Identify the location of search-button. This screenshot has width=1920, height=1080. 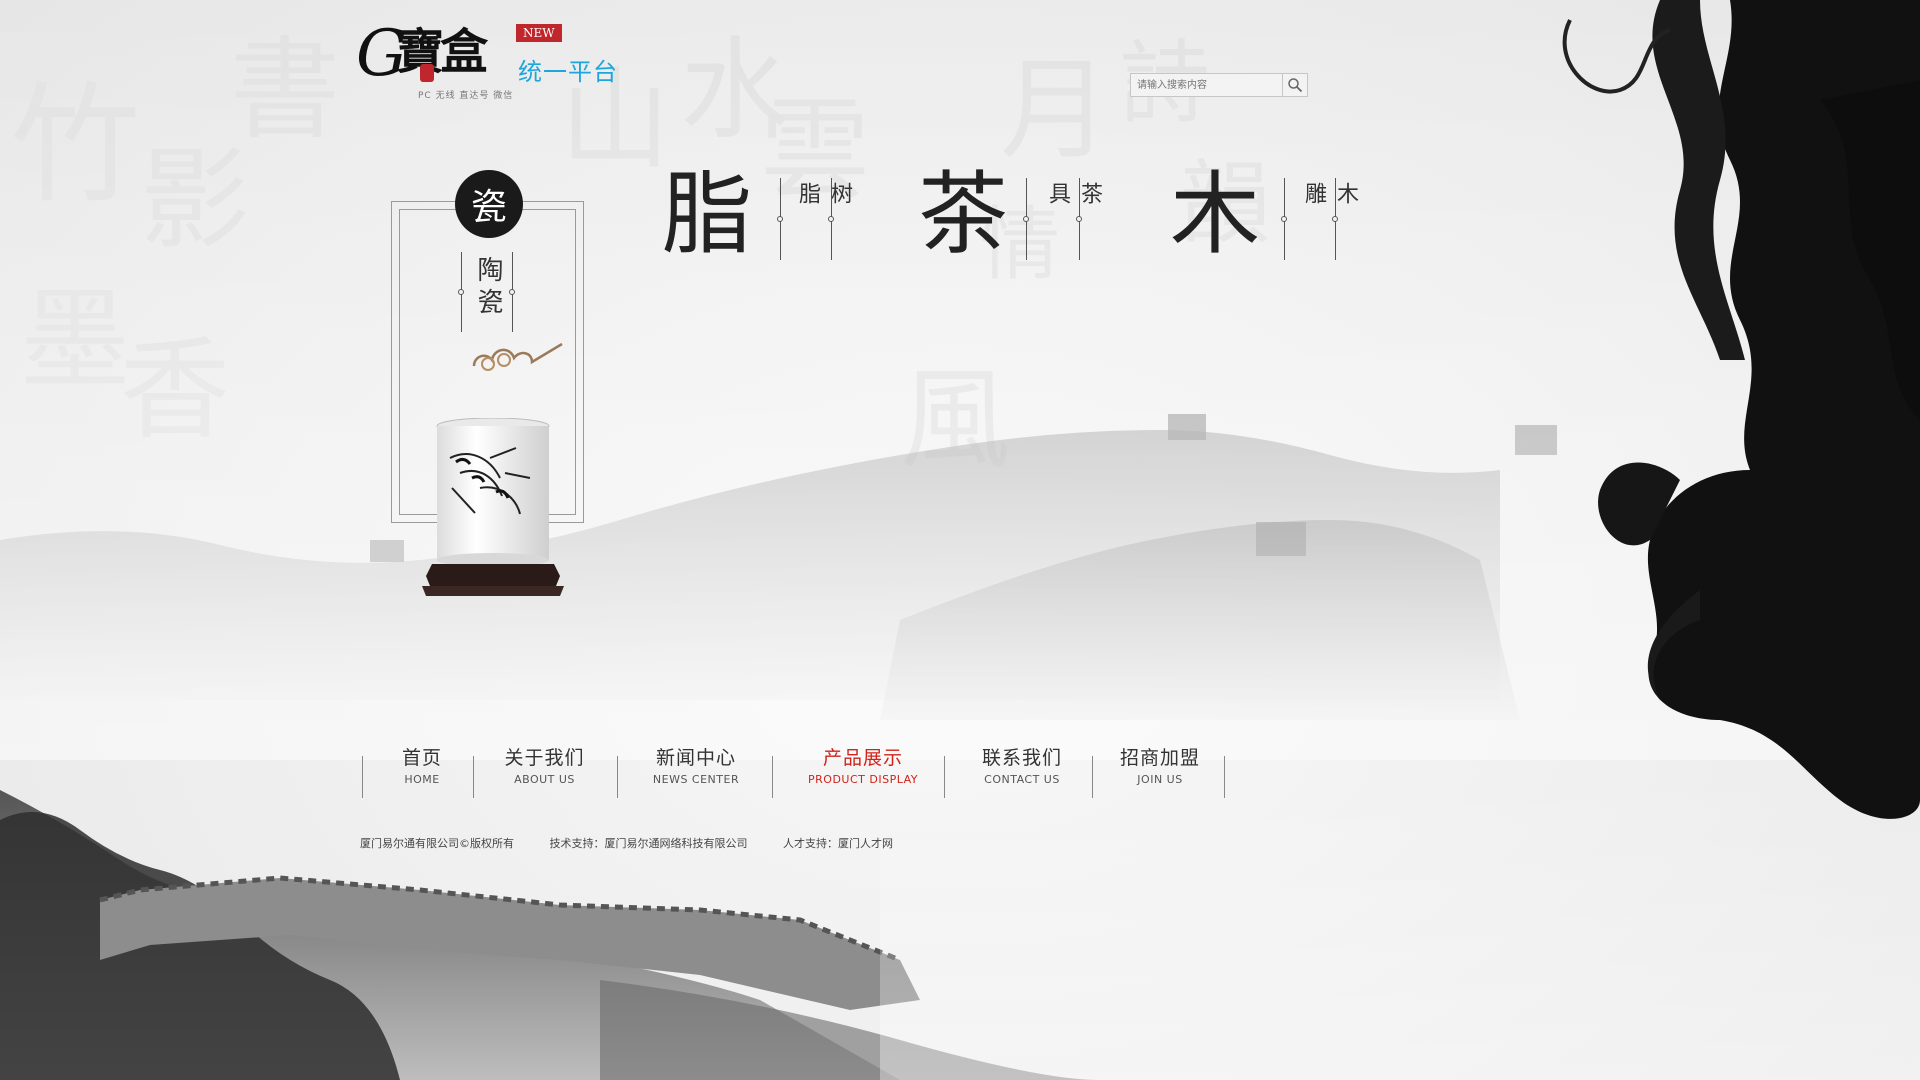
(1294, 85).